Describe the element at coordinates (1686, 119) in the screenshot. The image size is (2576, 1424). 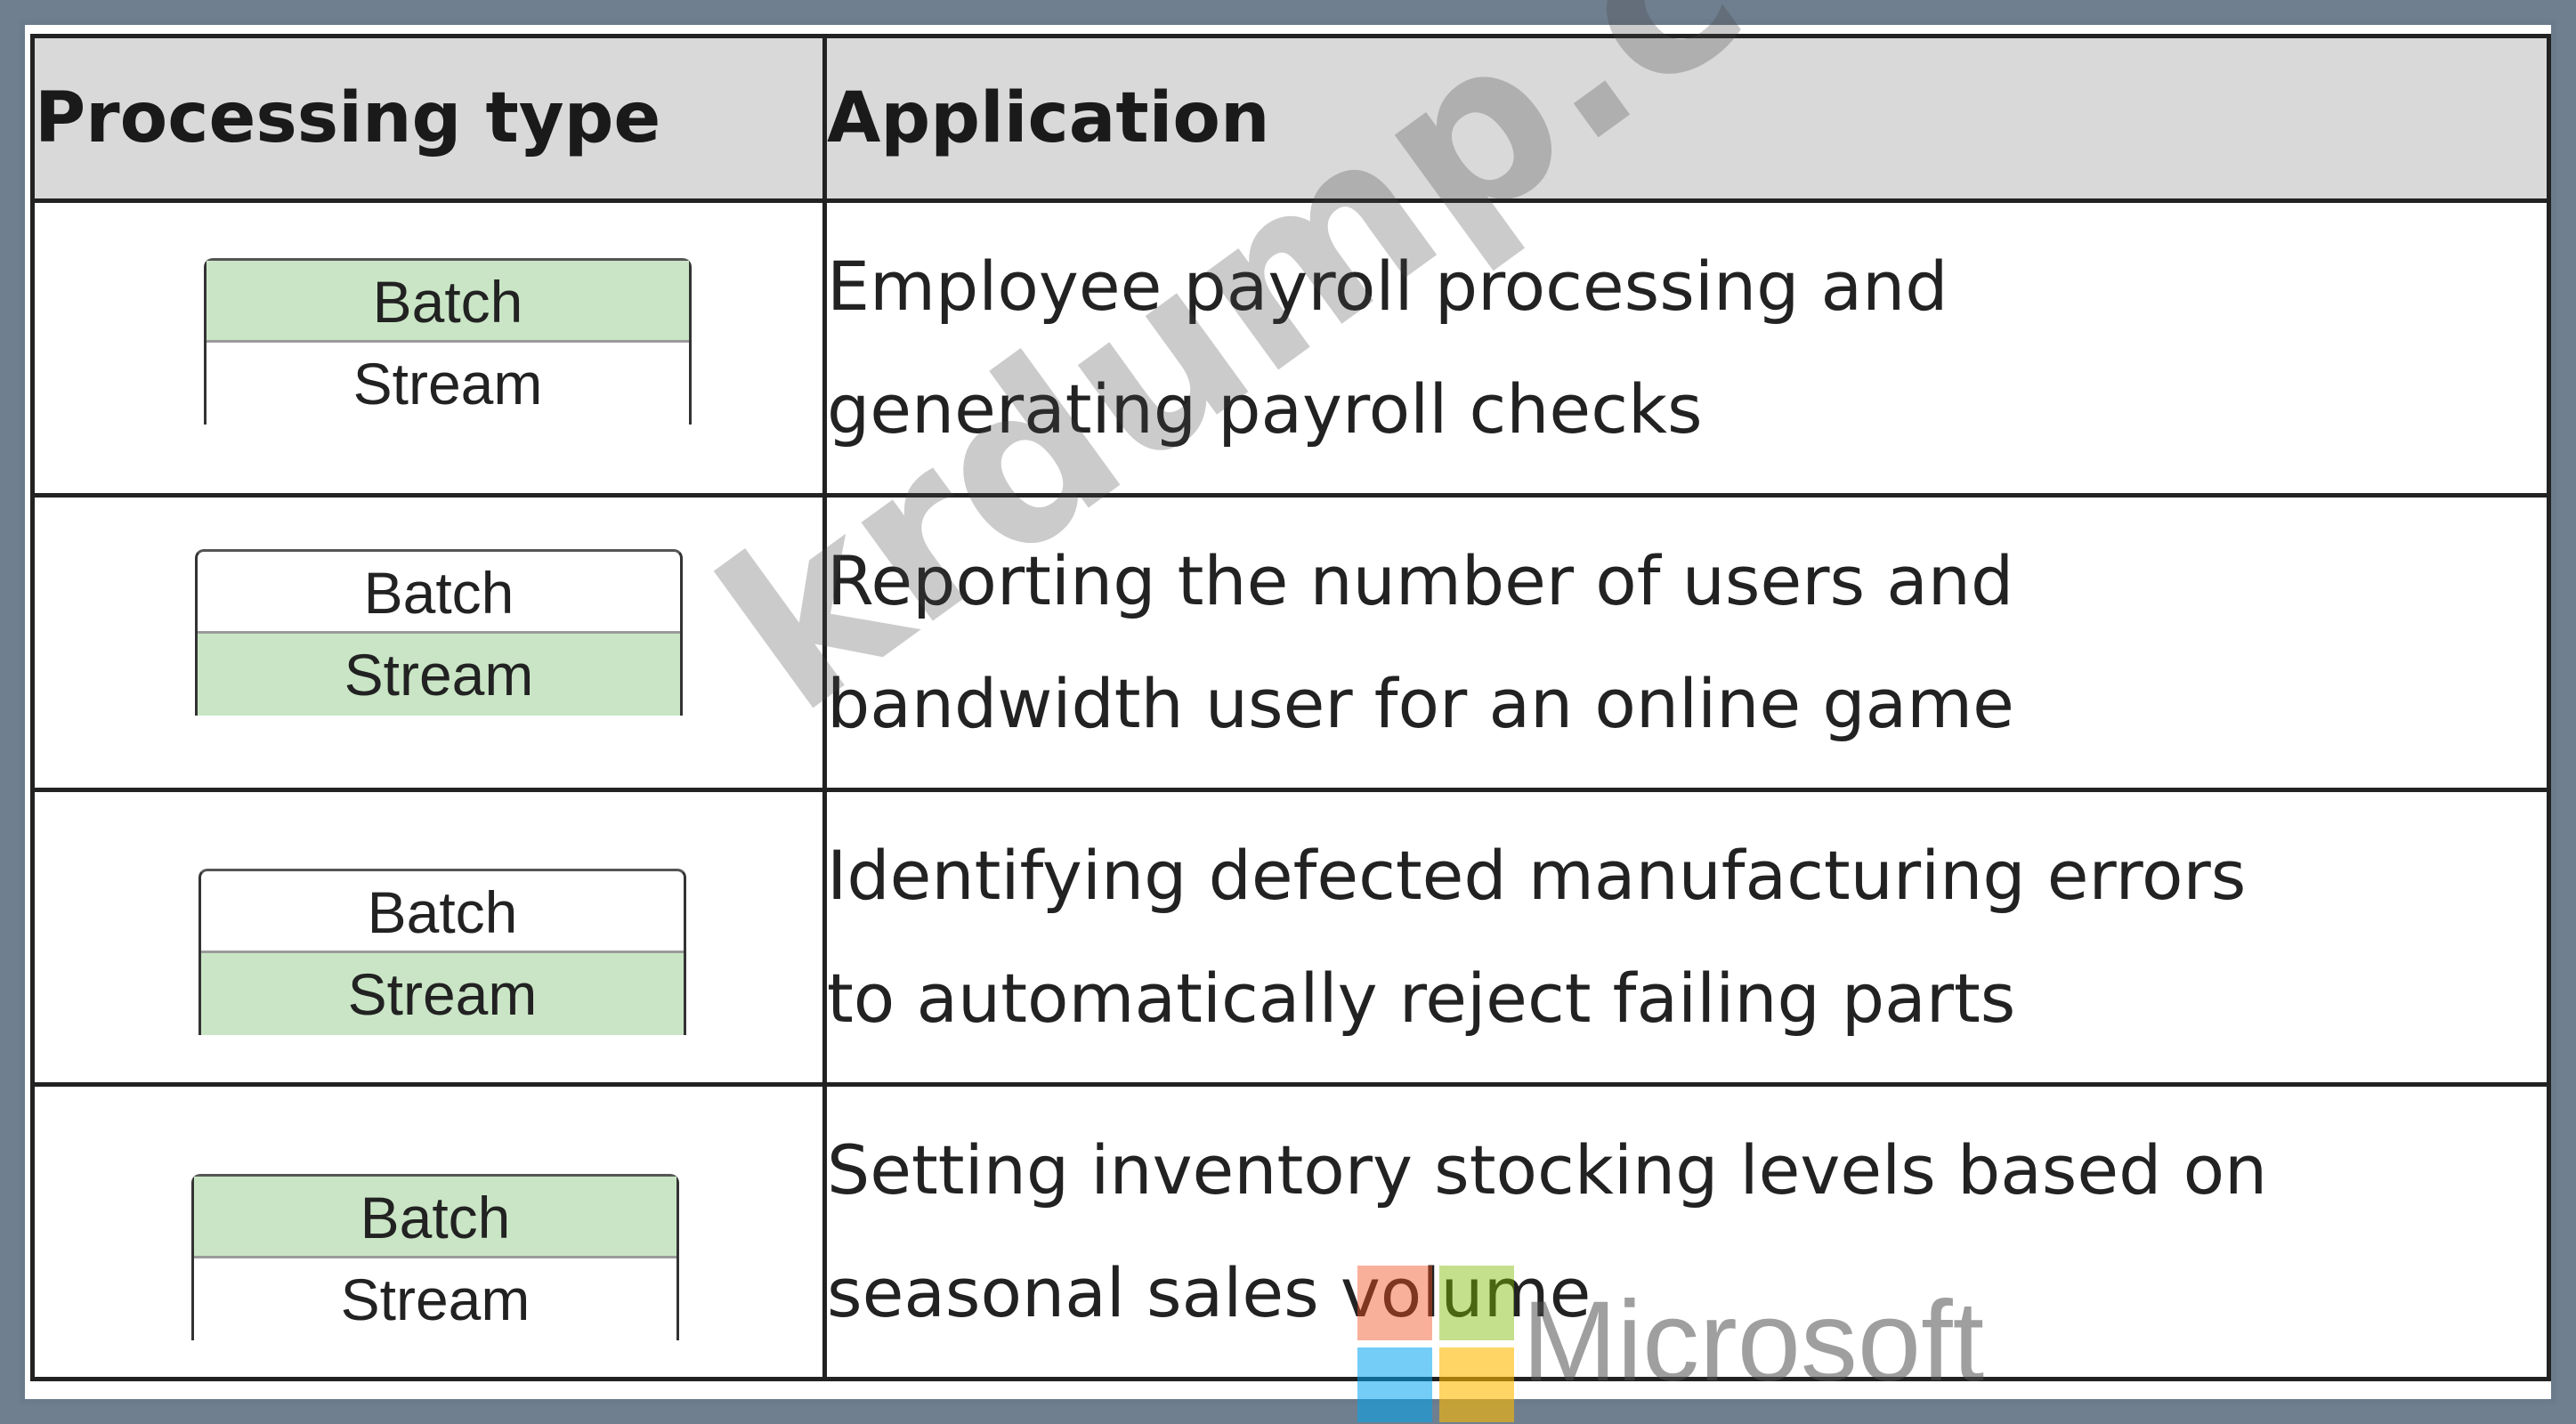
I see `header-application: Application` at that location.